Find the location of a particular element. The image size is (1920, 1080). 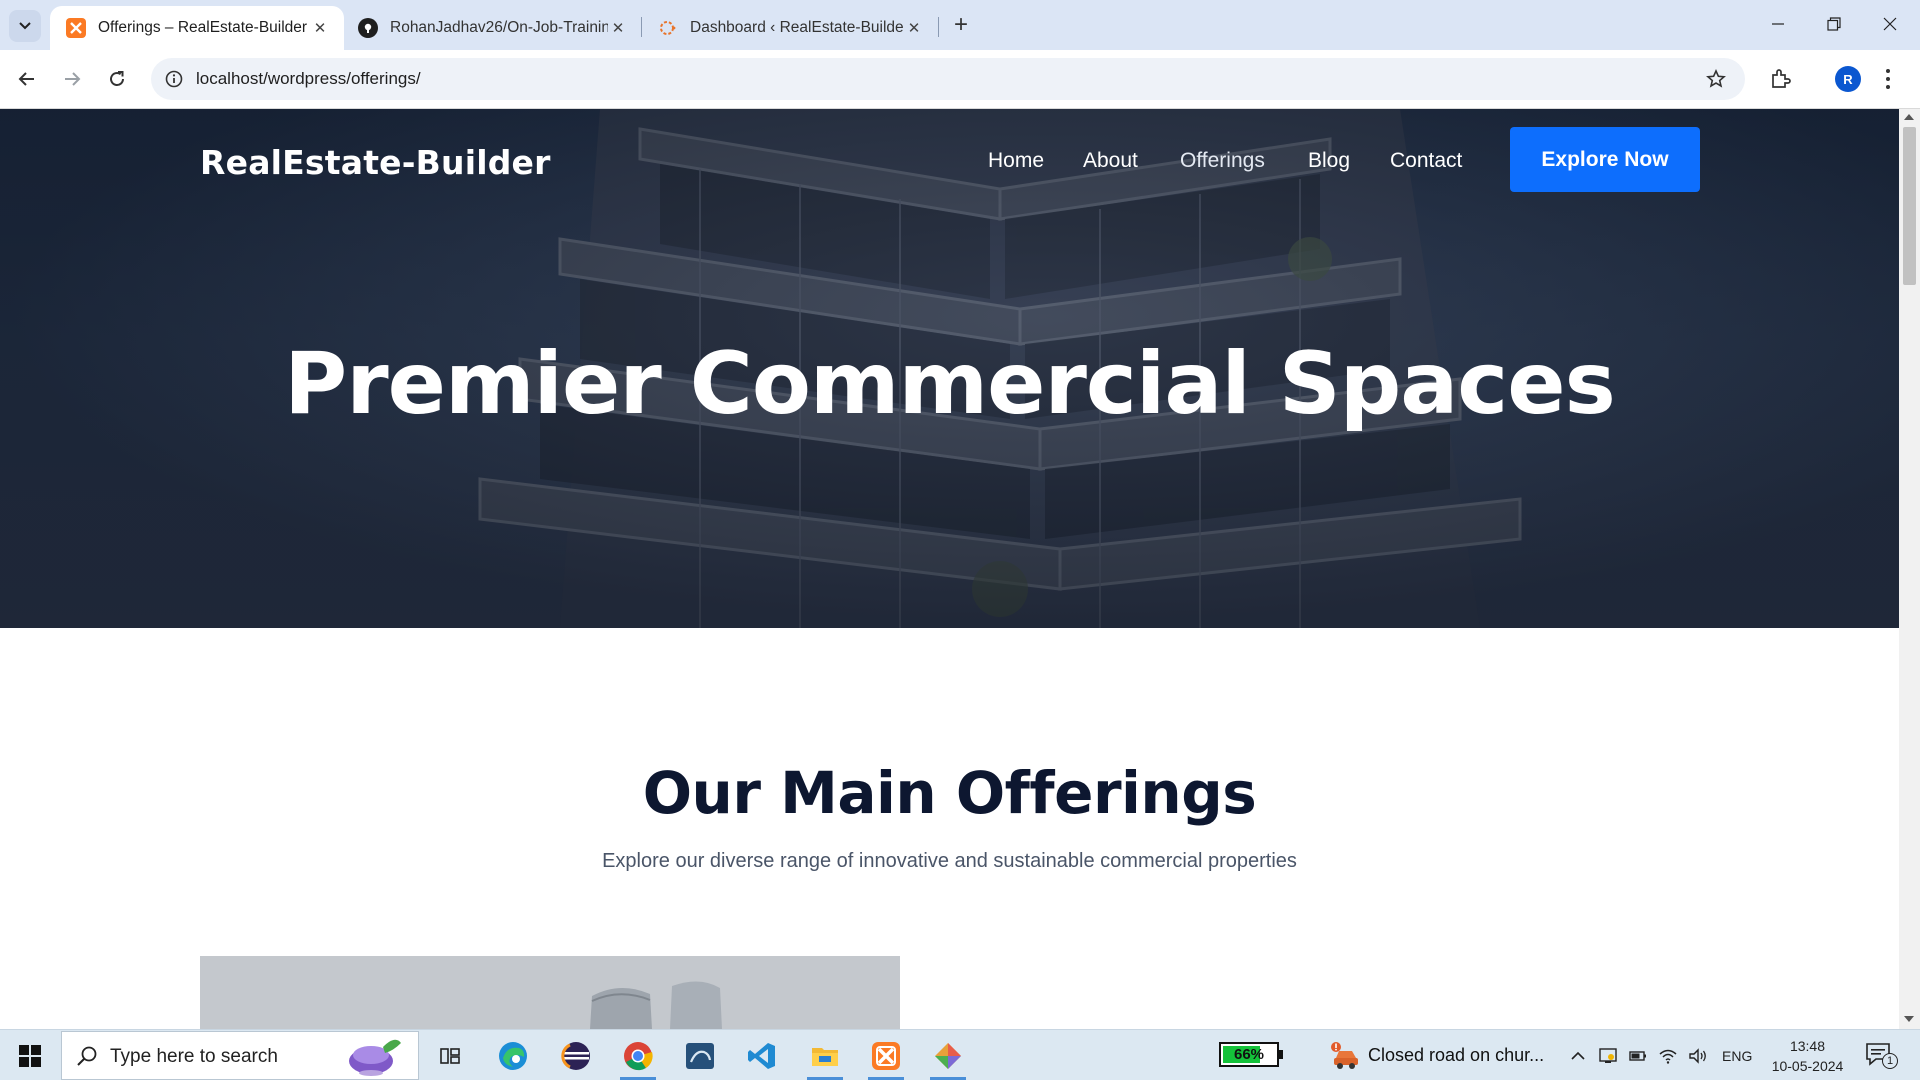

xampp-favicon-icon is located at coordinates (76, 28).